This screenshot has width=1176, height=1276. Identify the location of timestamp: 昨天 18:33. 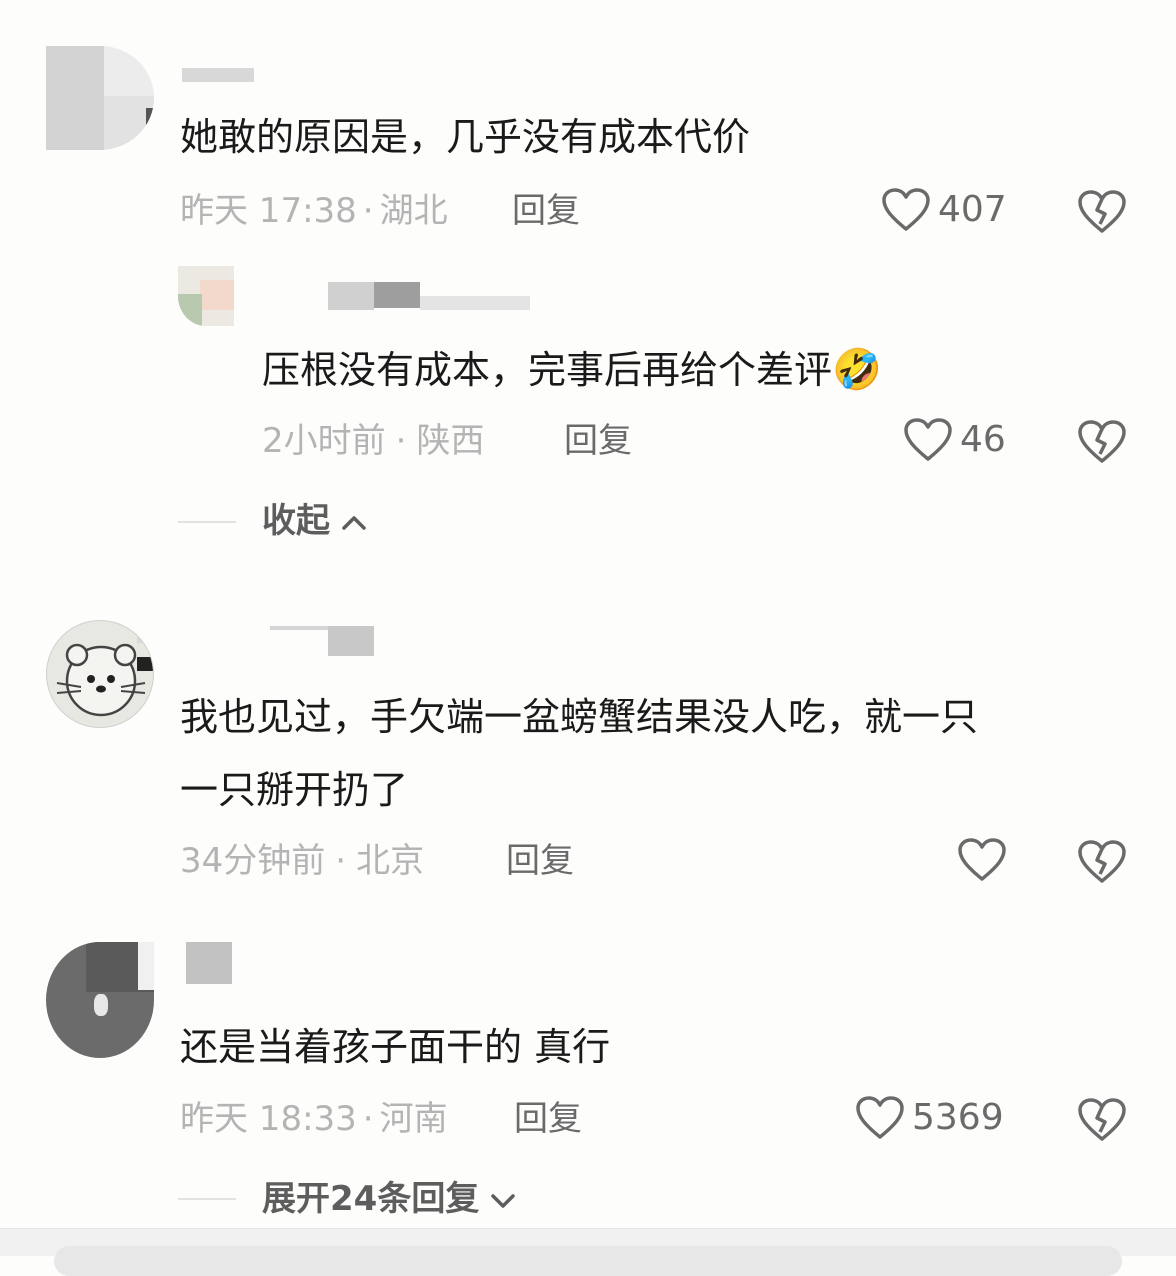
(268, 1119).